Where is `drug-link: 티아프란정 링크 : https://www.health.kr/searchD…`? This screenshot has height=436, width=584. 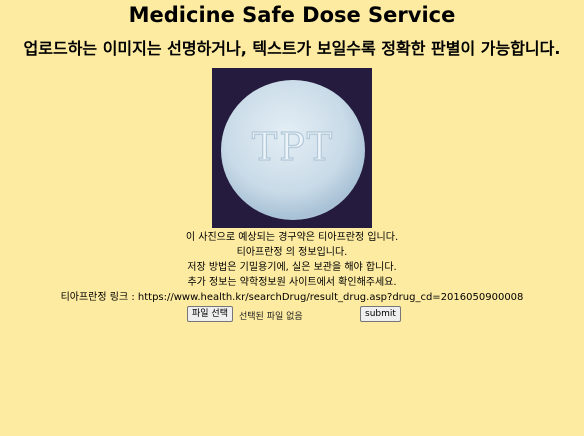 drug-link: 티아프란정 링크 : https://www.health.kr/searchD… is located at coordinates (292, 297).